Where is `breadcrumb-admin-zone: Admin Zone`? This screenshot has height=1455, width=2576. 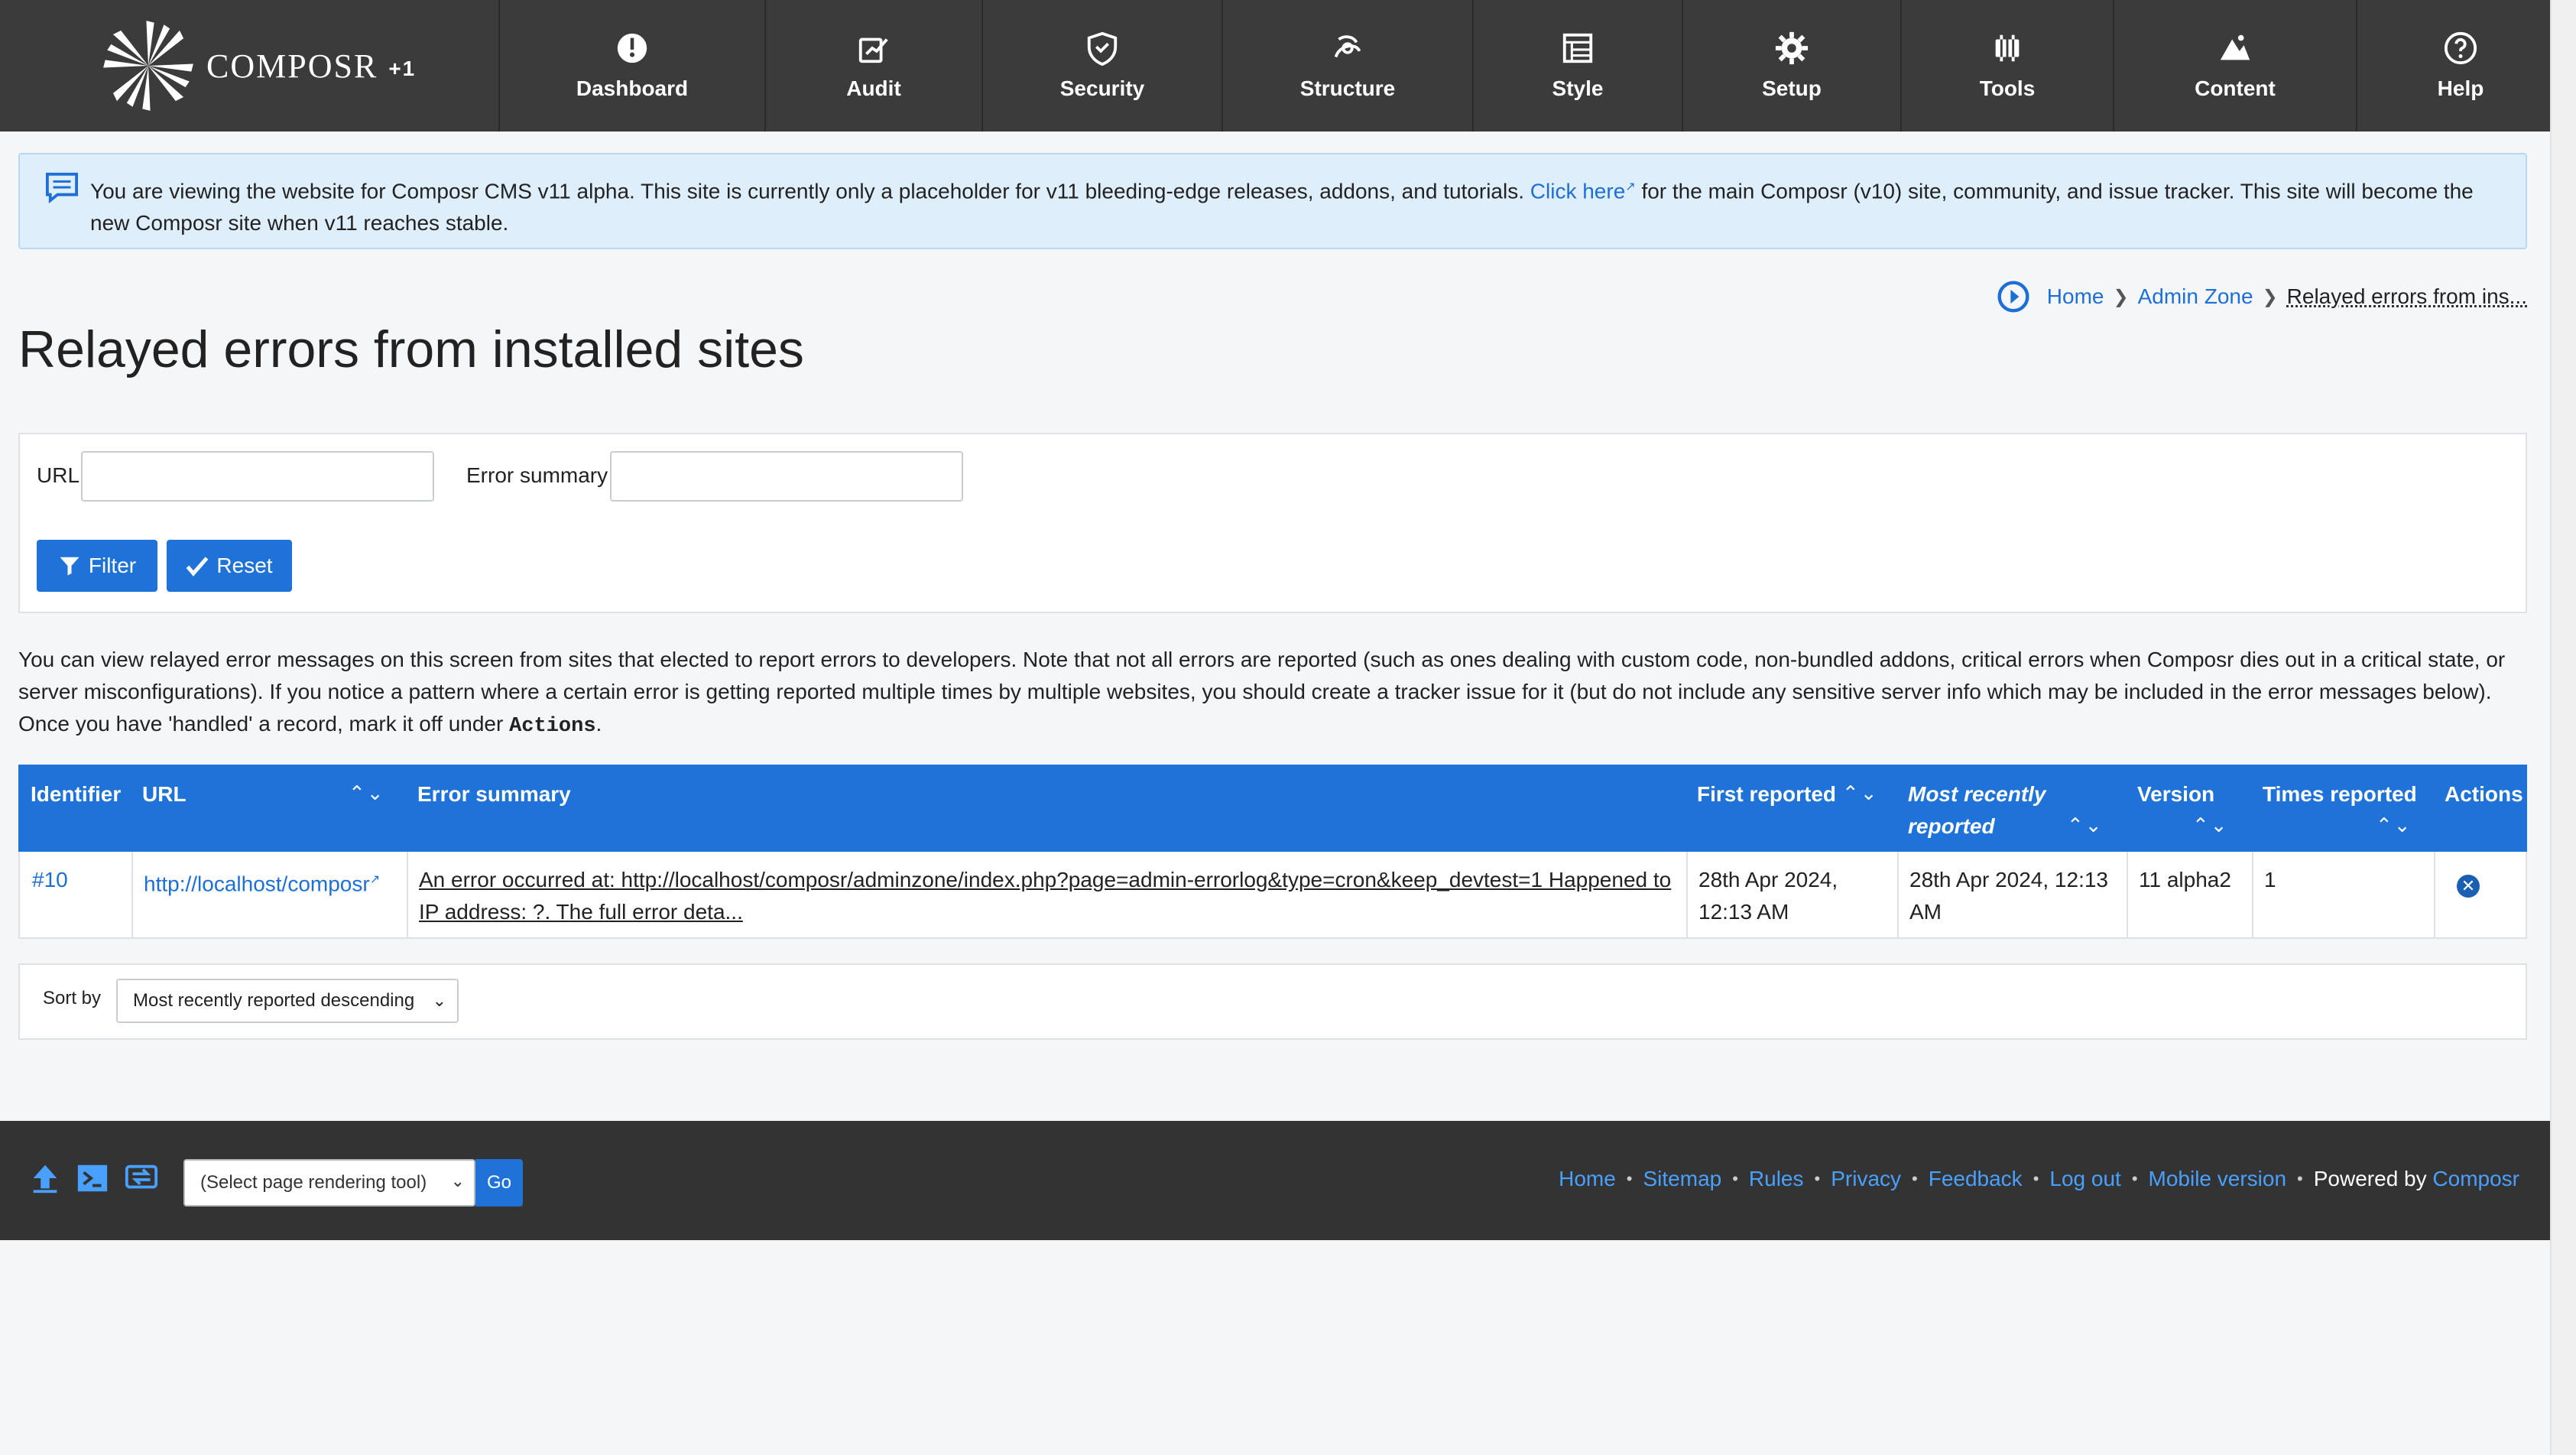 breadcrumb-admin-zone: Admin Zone is located at coordinates (2195, 296).